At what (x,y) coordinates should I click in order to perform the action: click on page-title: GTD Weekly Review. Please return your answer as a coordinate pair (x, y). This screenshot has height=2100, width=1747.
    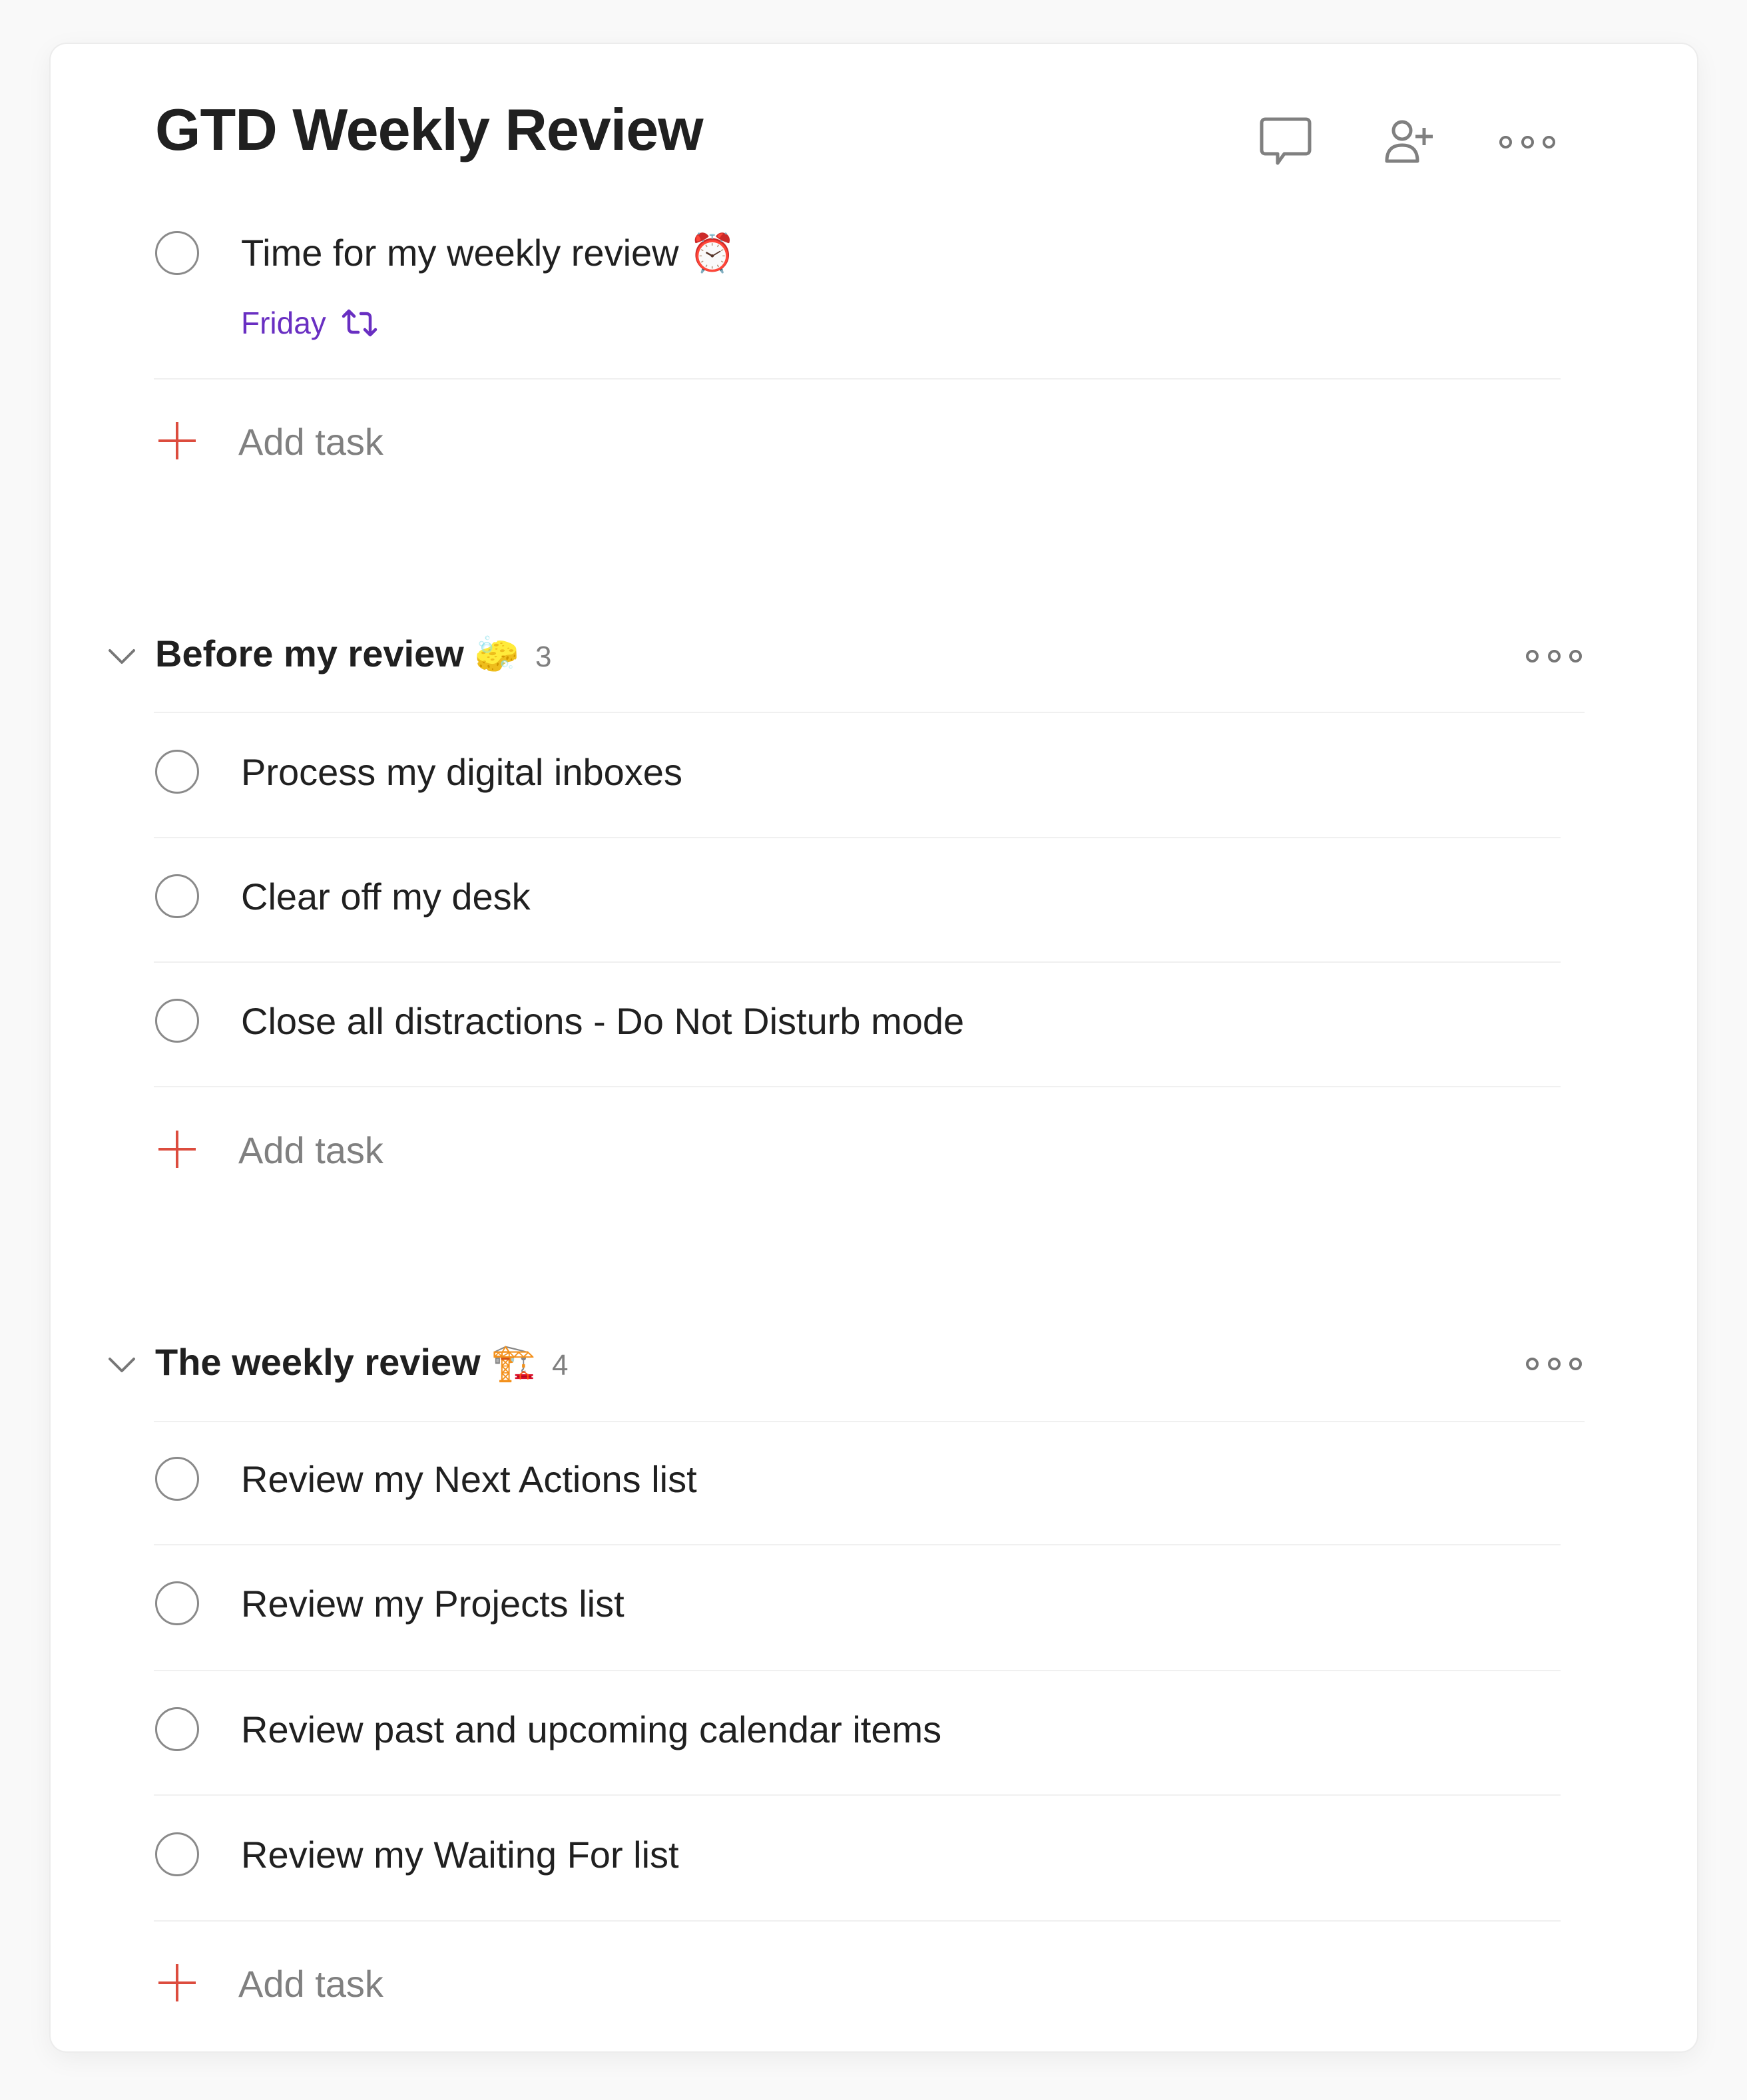
    Looking at the image, I should click on (429, 129).